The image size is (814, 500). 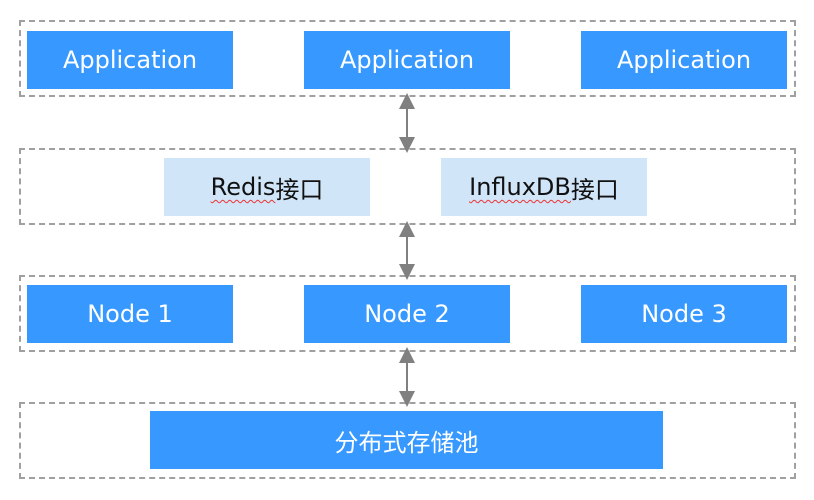 I want to click on connector-arrows, so click(x=407, y=250).